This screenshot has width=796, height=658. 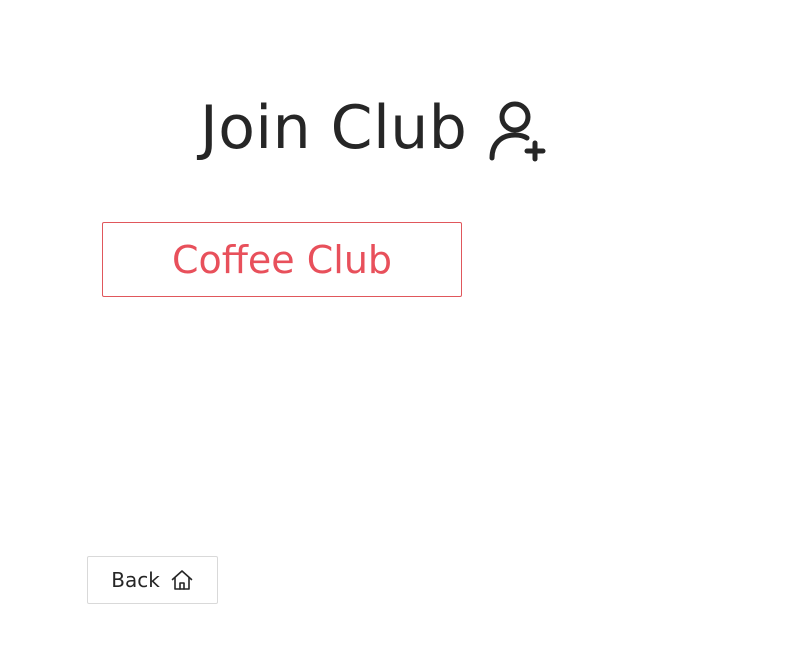 I want to click on user-add-icon, so click(x=518, y=131).